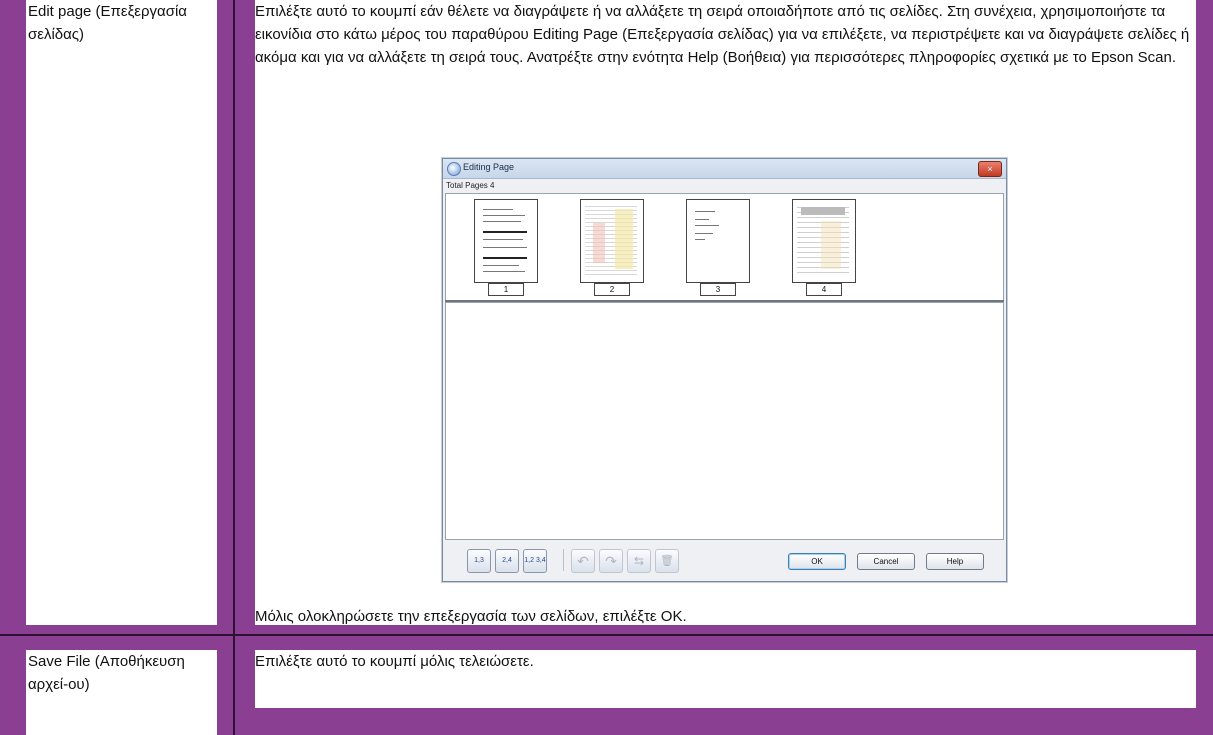  I want to click on total-pages-label: Total Pages 4, so click(470, 185).